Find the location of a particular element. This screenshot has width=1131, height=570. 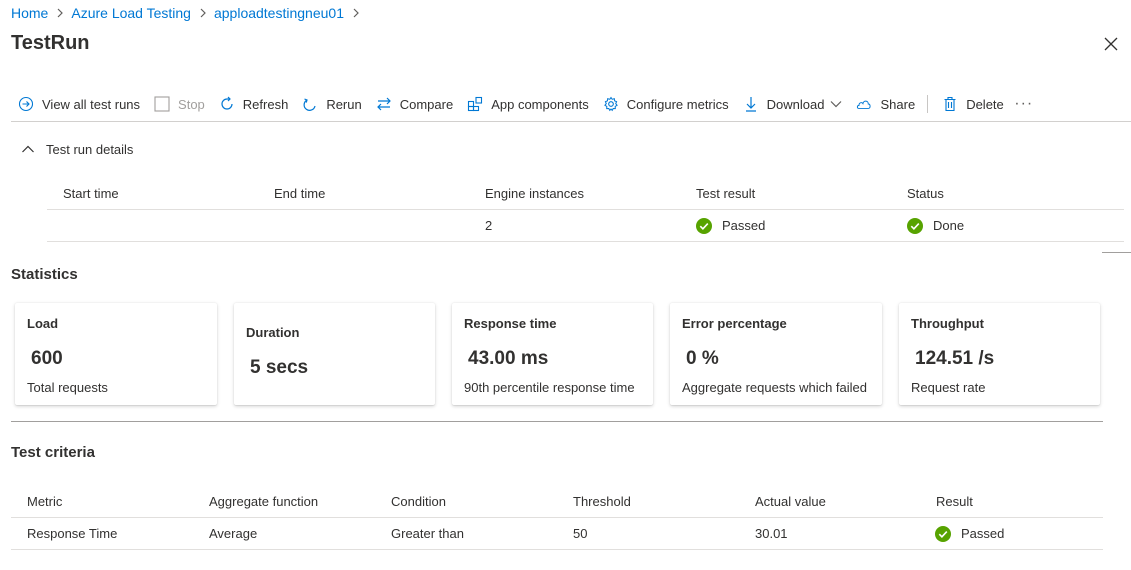

column-header: End time is located at coordinates (300, 193).